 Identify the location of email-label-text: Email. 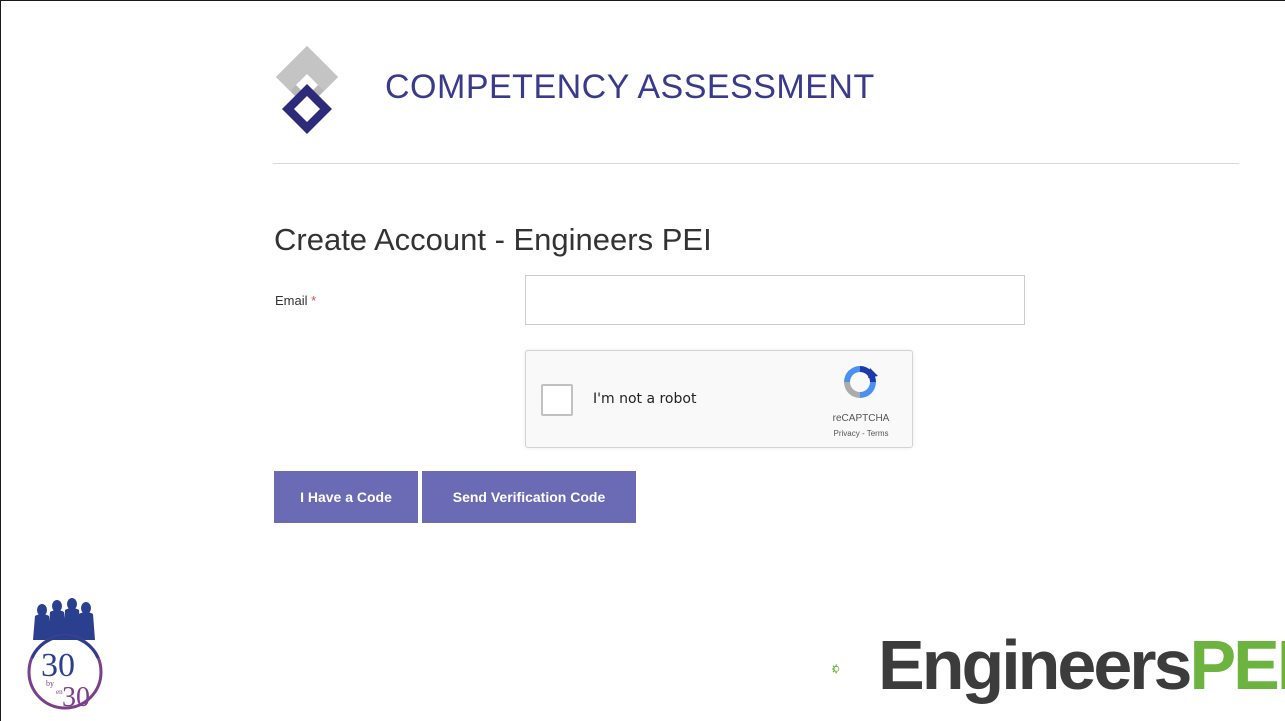
(291, 300).